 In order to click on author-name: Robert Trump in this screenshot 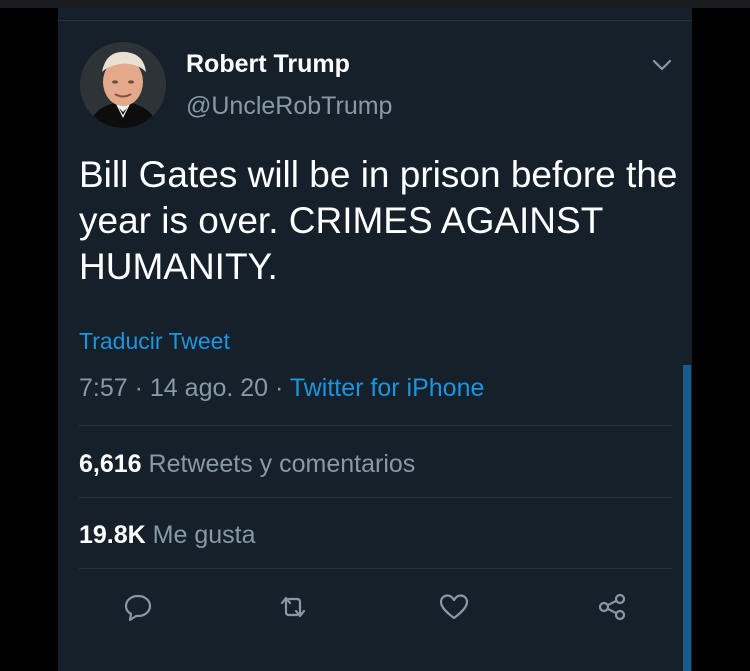, I will do `click(268, 64)`.